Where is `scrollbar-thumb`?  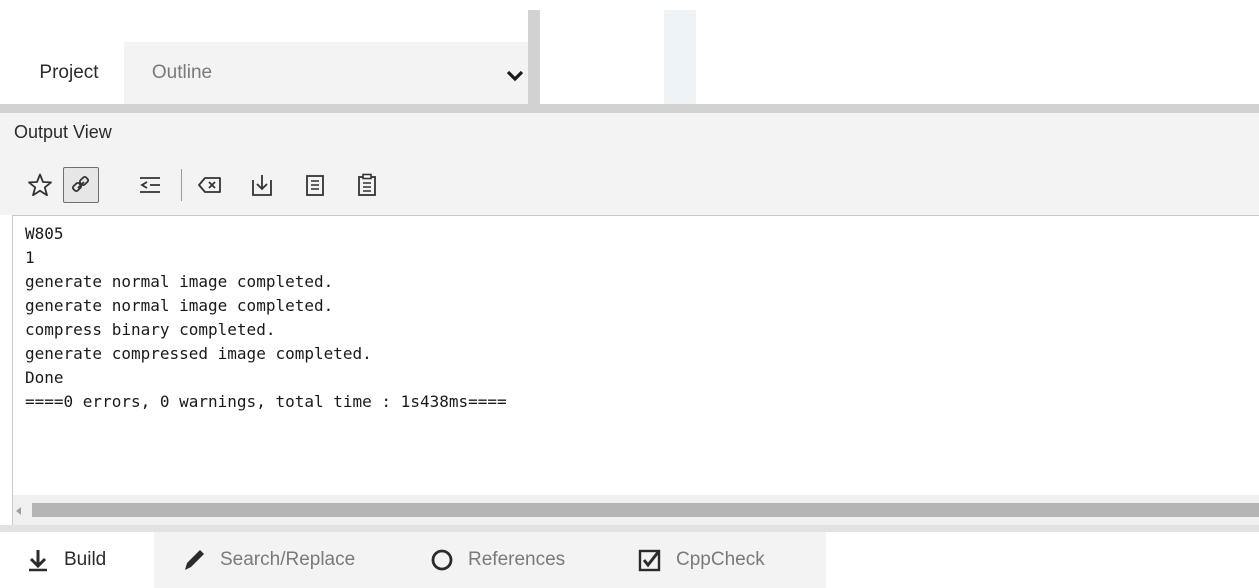 scrollbar-thumb is located at coordinates (645, 510).